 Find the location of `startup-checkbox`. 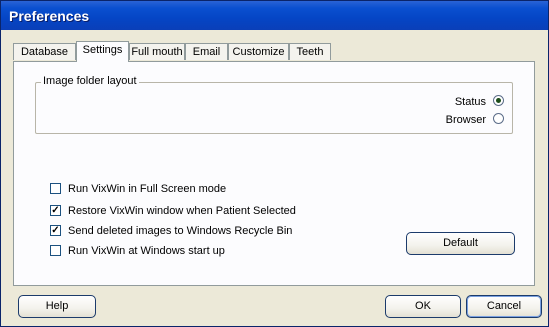

startup-checkbox is located at coordinates (55, 250).